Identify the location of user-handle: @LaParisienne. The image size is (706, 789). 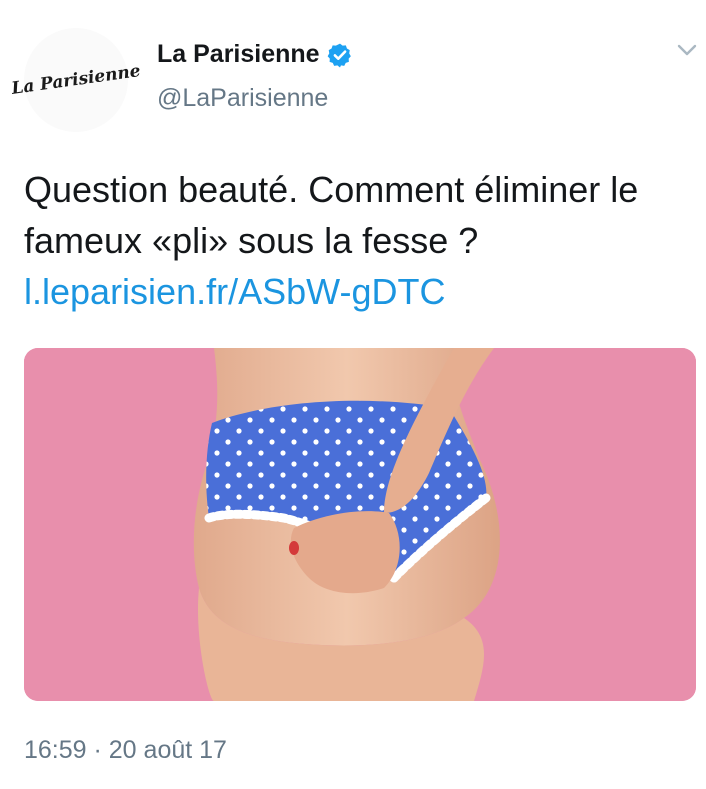
(242, 98).